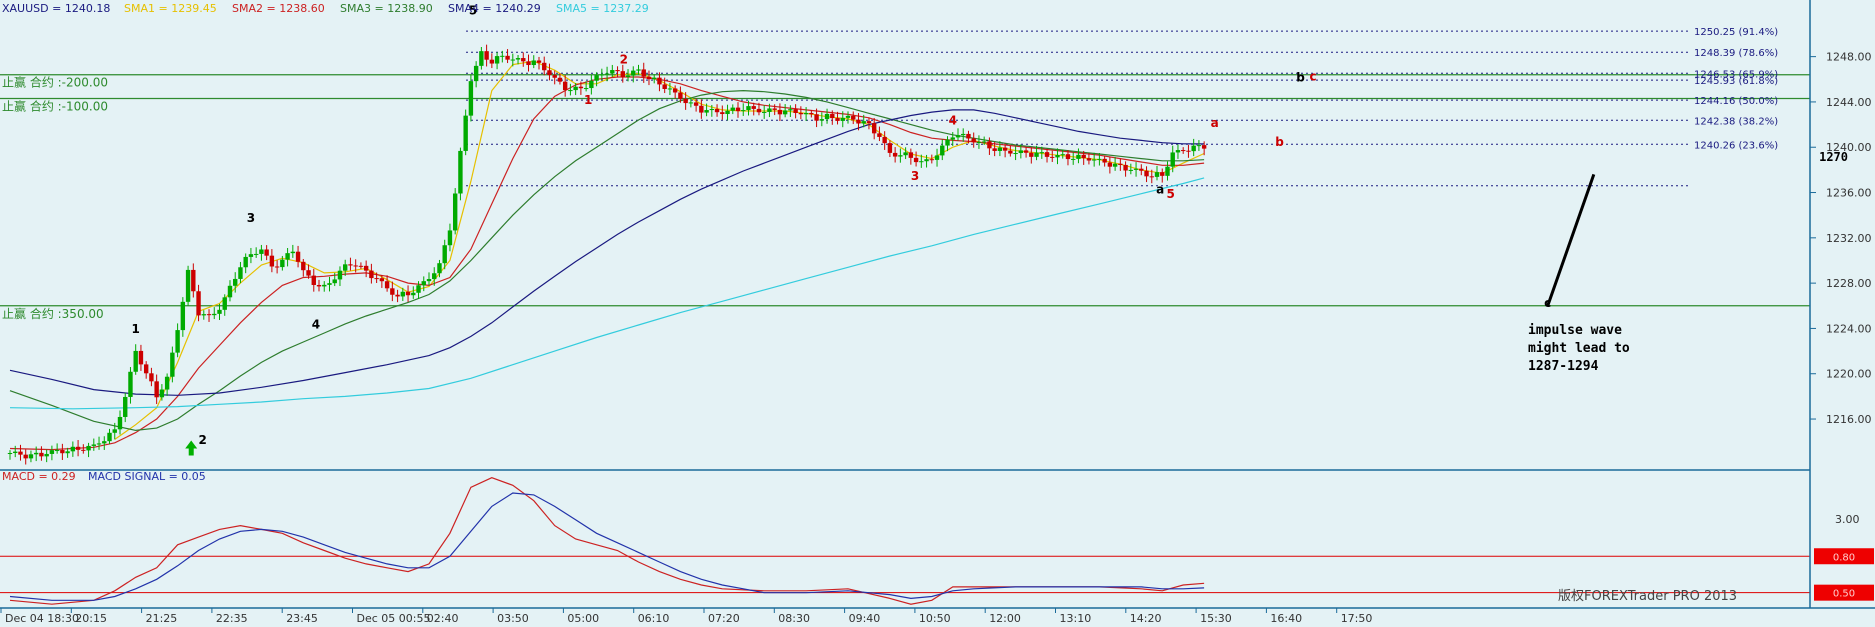 This screenshot has height=627, width=1875. What do you see at coordinates (1005, 618) in the screenshot?
I see `x-tick-label-14: 12:00` at bounding box center [1005, 618].